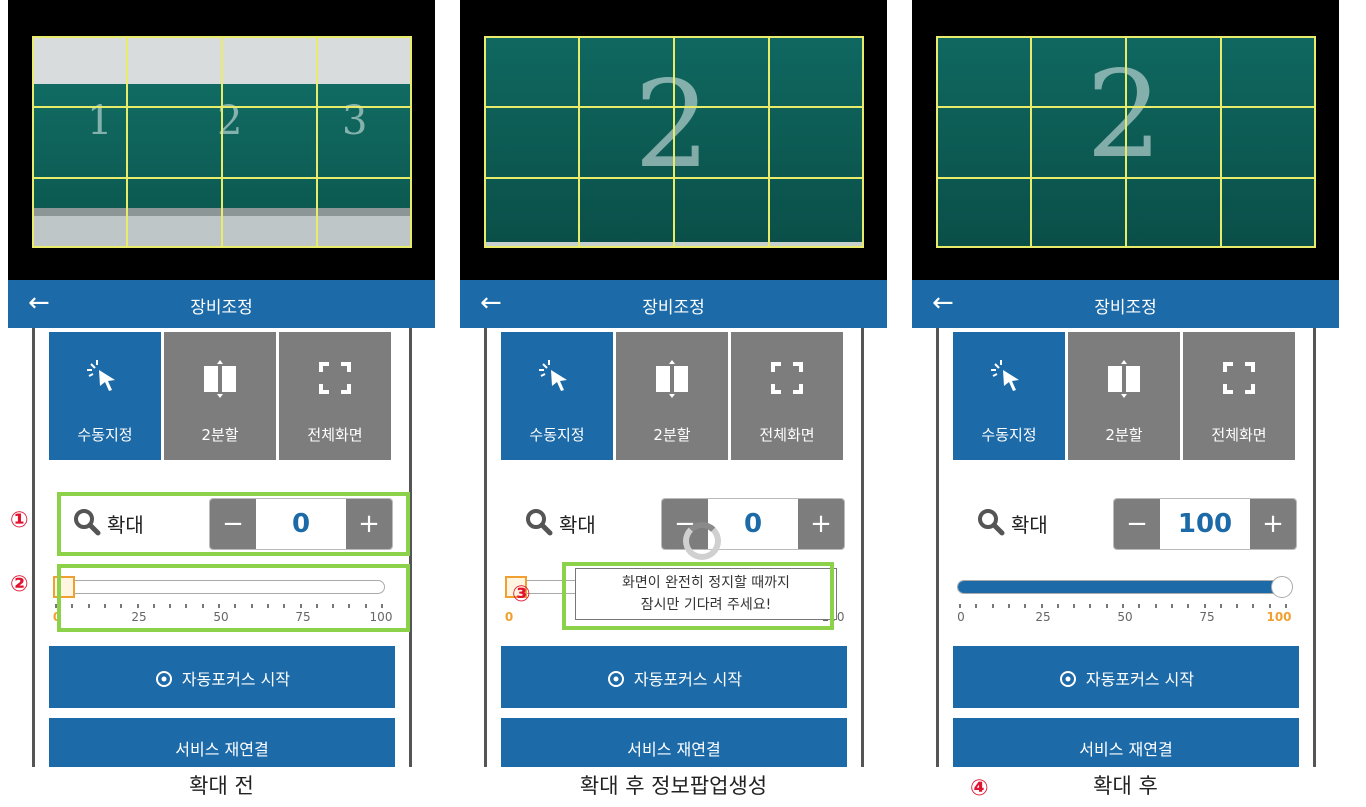 Image resolution: width=1366 pixels, height=807 pixels. What do you see at coordinates (221, 786) in the screenshot?
I see `panel-caption: 확대 전` at bounding box center [221, 786].